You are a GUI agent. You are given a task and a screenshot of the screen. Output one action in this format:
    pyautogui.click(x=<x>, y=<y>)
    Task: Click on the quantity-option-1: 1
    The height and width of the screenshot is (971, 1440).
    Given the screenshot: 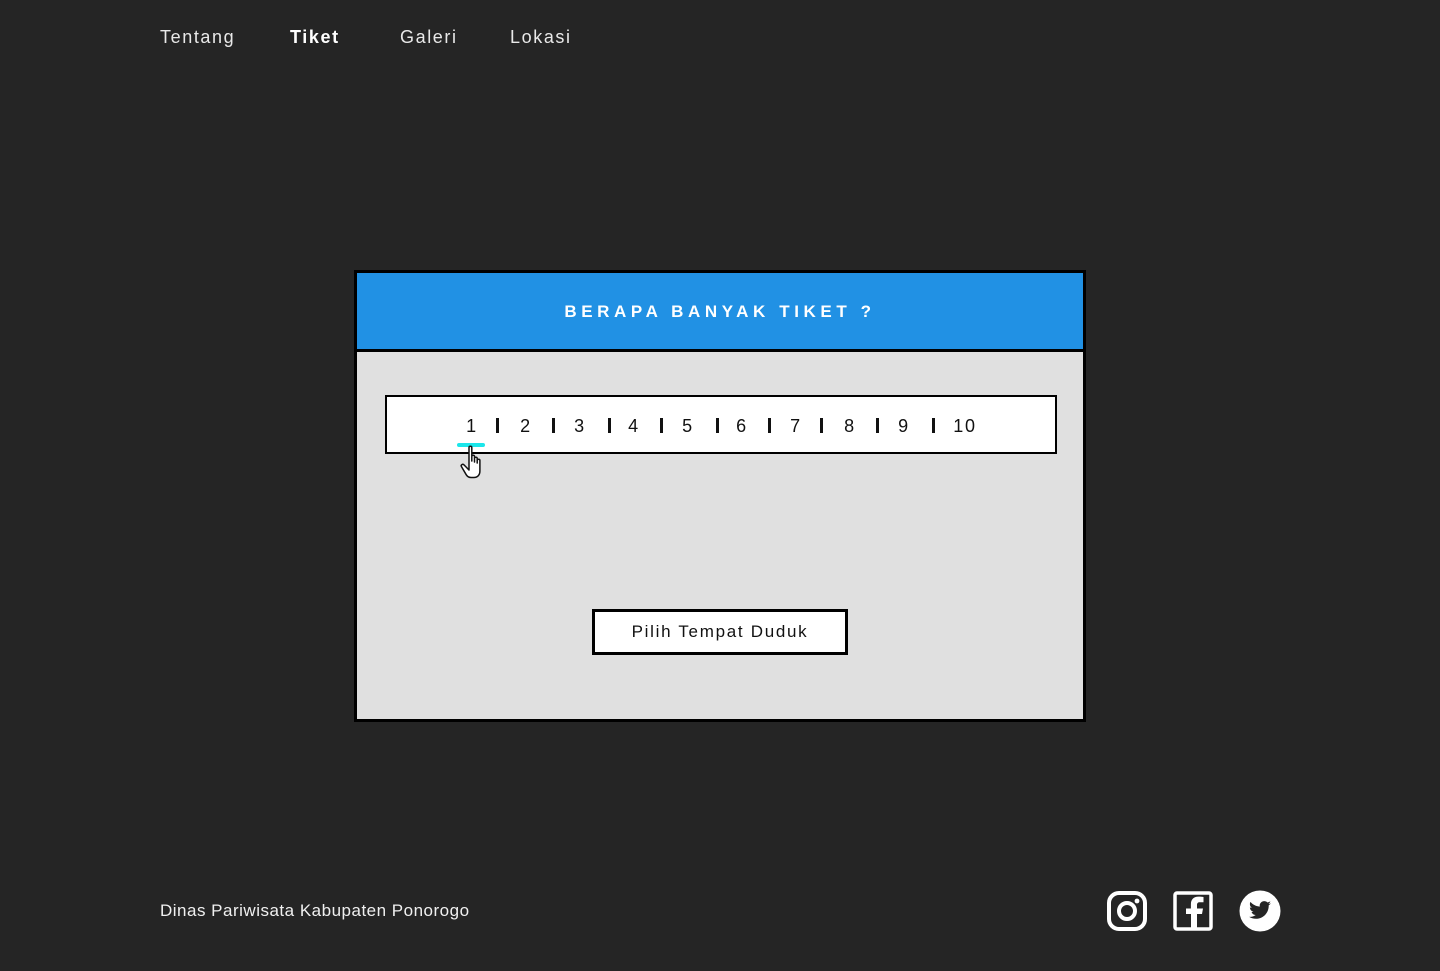 What is the action you would take?
    pyautogui.click(x=472, y=426)
    